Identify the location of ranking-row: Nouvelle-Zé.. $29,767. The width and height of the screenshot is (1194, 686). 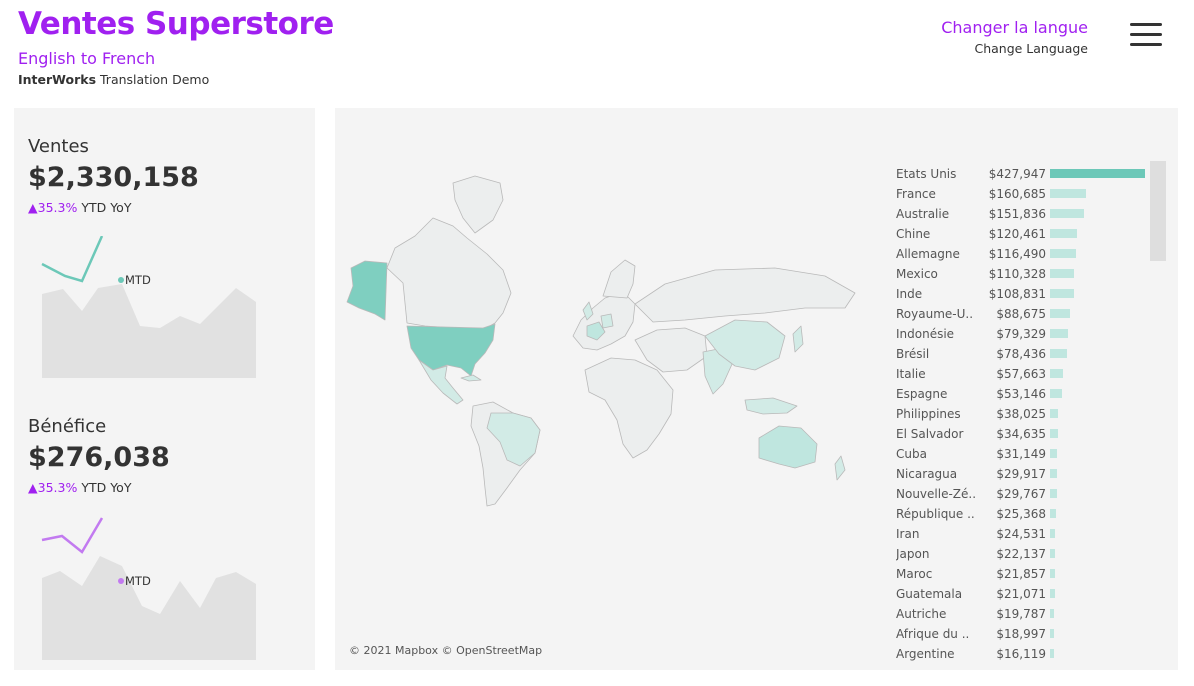
(1021, 494).